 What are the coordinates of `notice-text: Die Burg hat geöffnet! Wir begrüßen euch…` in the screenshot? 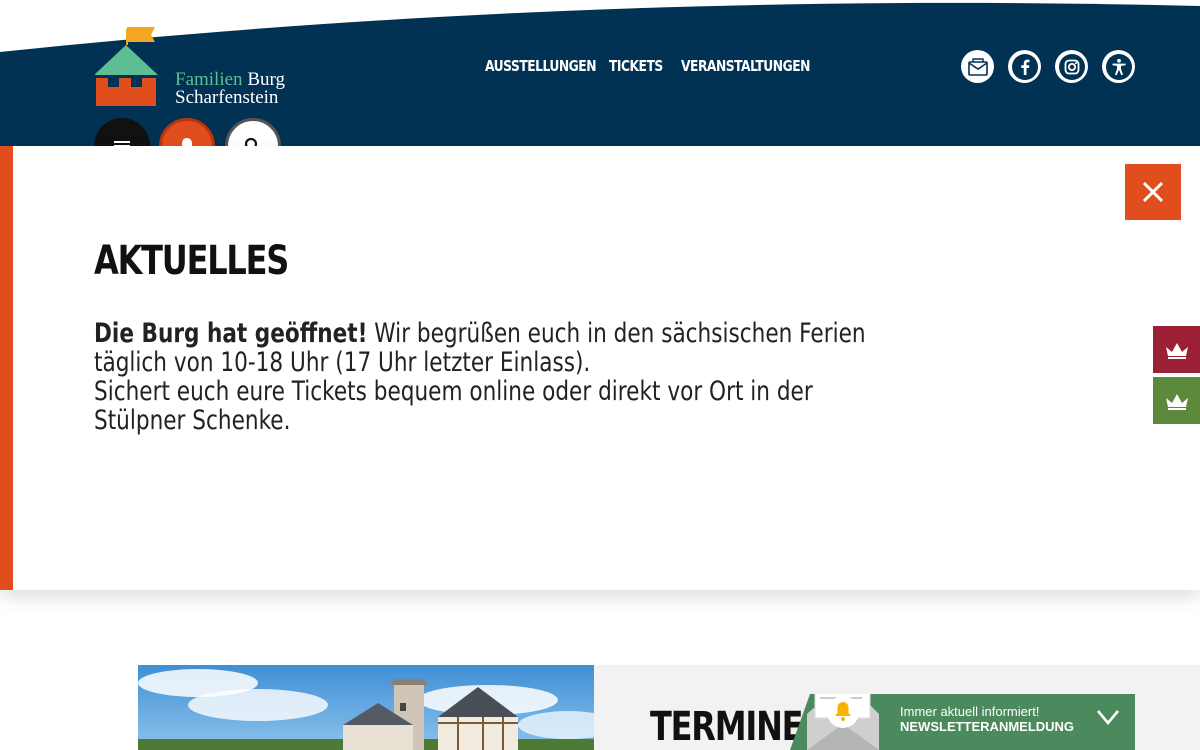 It's located at (490, 377).